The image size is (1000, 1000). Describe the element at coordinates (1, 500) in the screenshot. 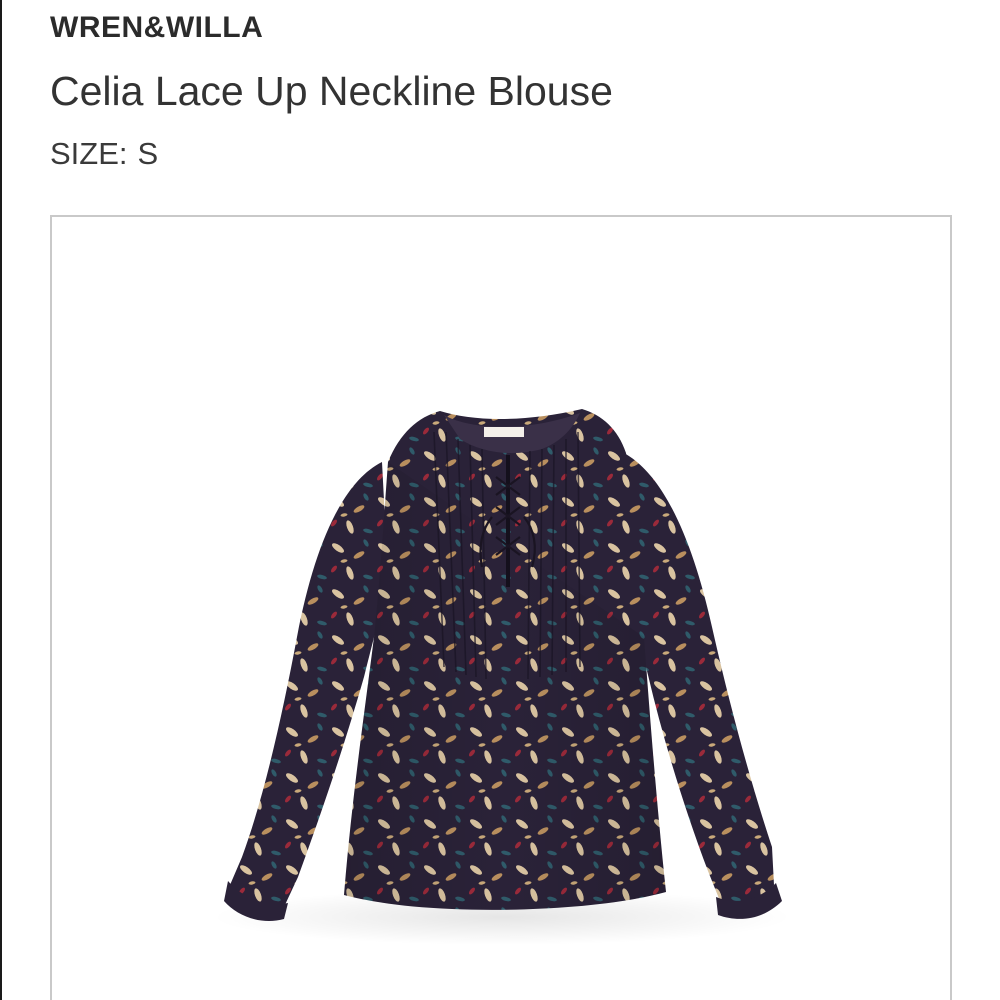

I see `left-border` at that location.